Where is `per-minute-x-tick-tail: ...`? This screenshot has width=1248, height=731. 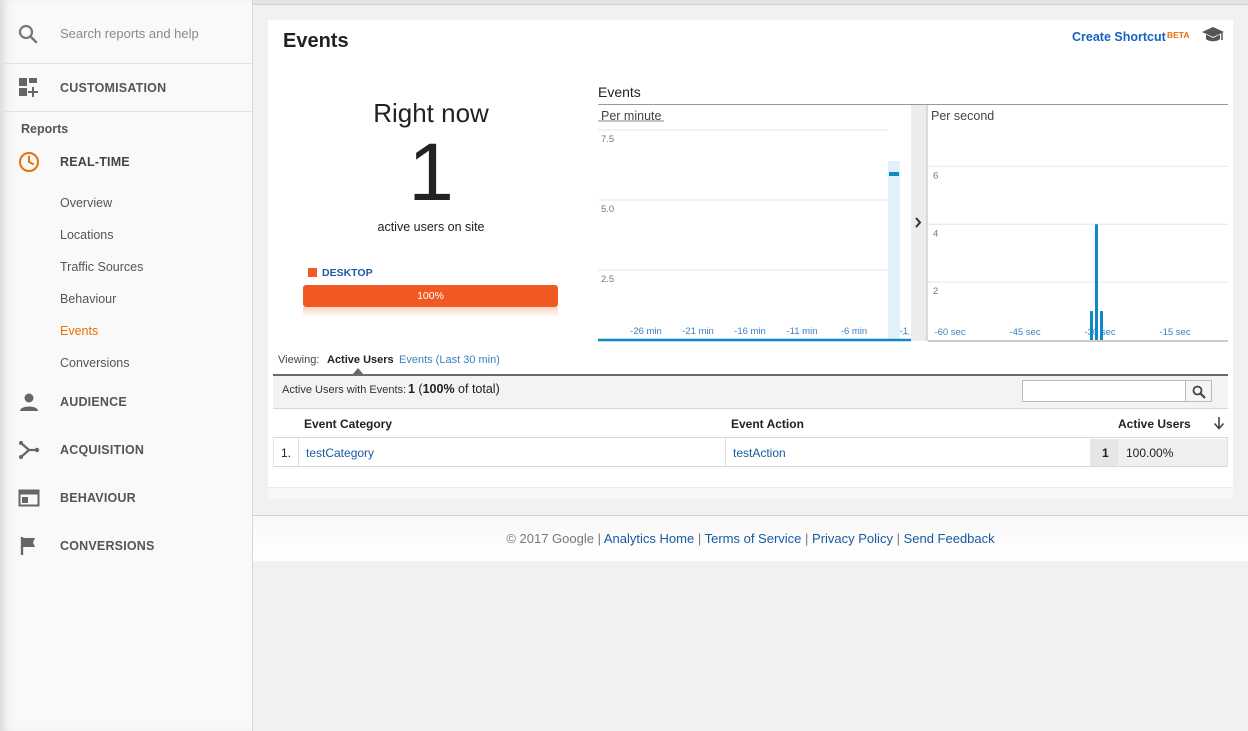 per-minute-x-tick-tail: ... is located at coordinates (906, 332).